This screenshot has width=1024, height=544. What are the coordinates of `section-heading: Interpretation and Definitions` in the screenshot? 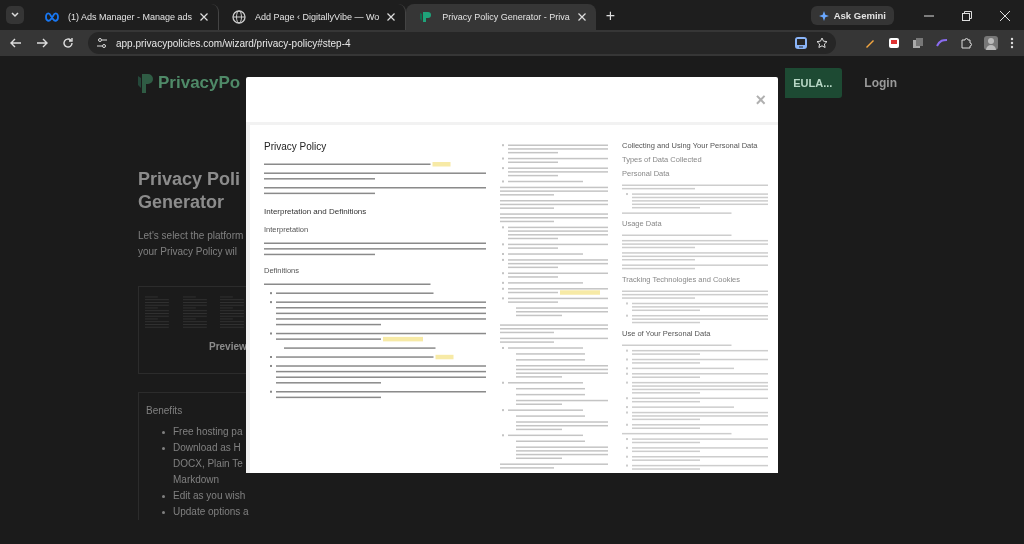 It's located at (315, 211).